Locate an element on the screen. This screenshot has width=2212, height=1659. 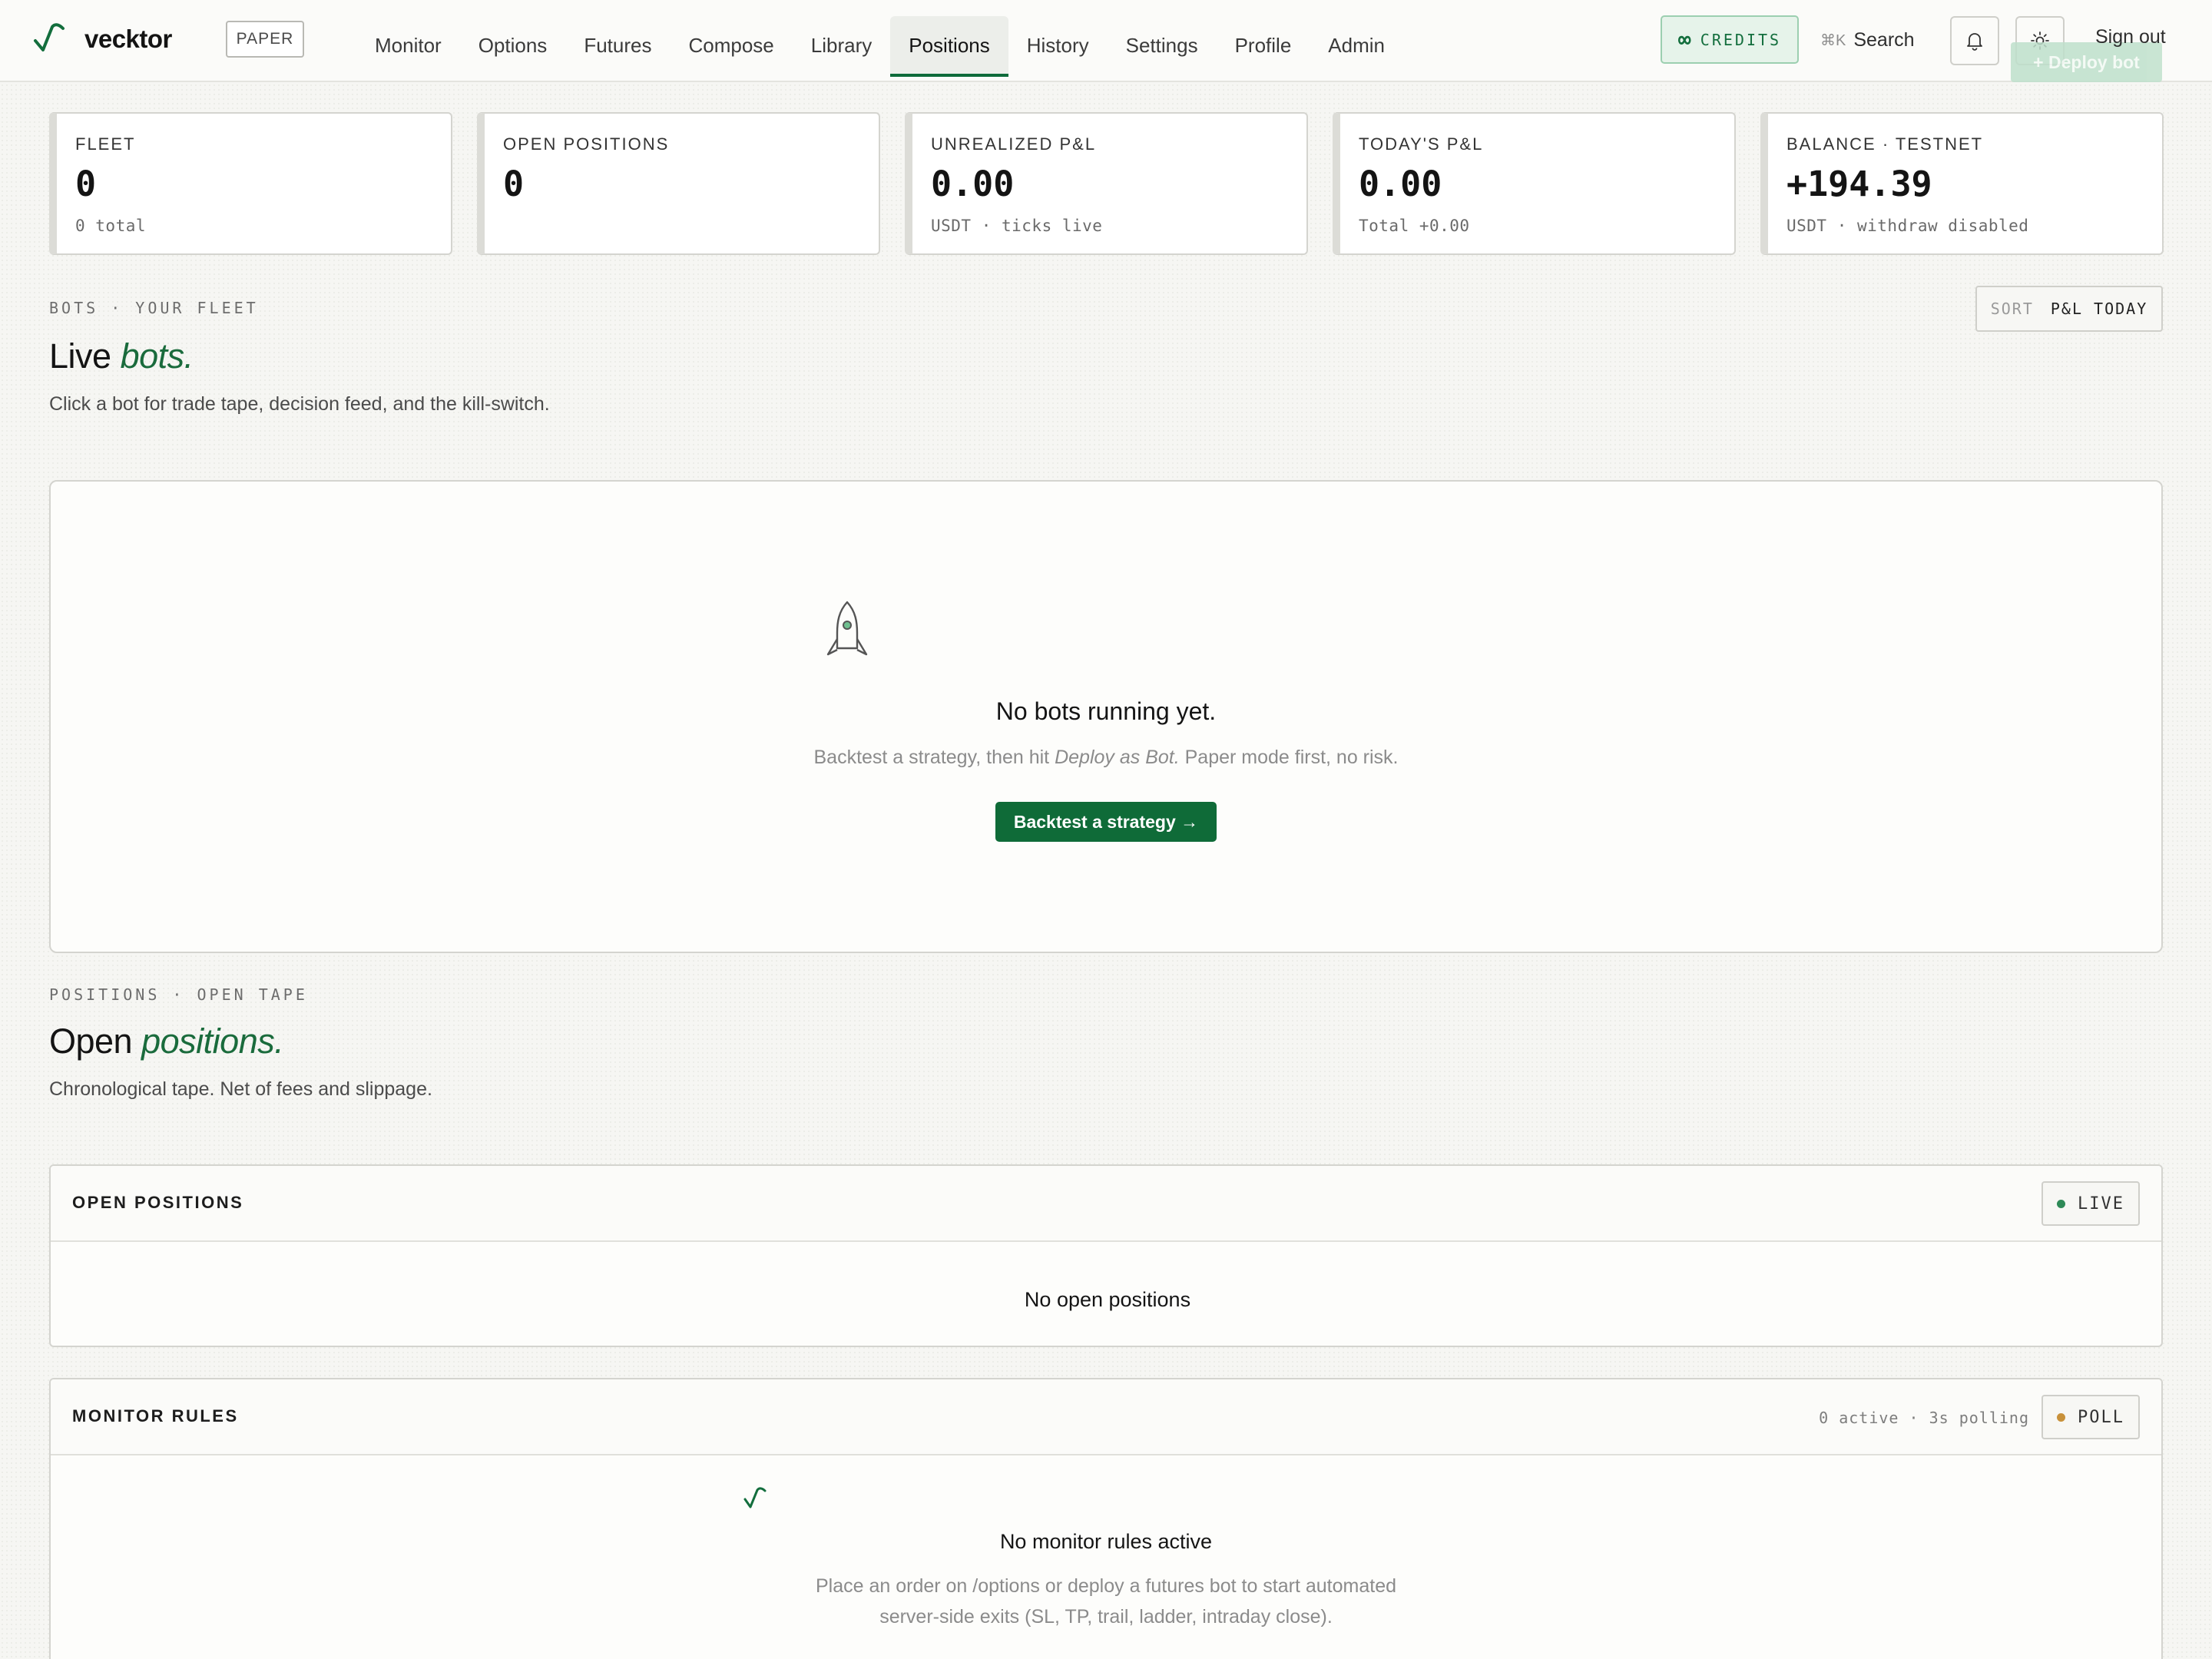
credits-label: CREDITS is located at coordinates (1741, 40).